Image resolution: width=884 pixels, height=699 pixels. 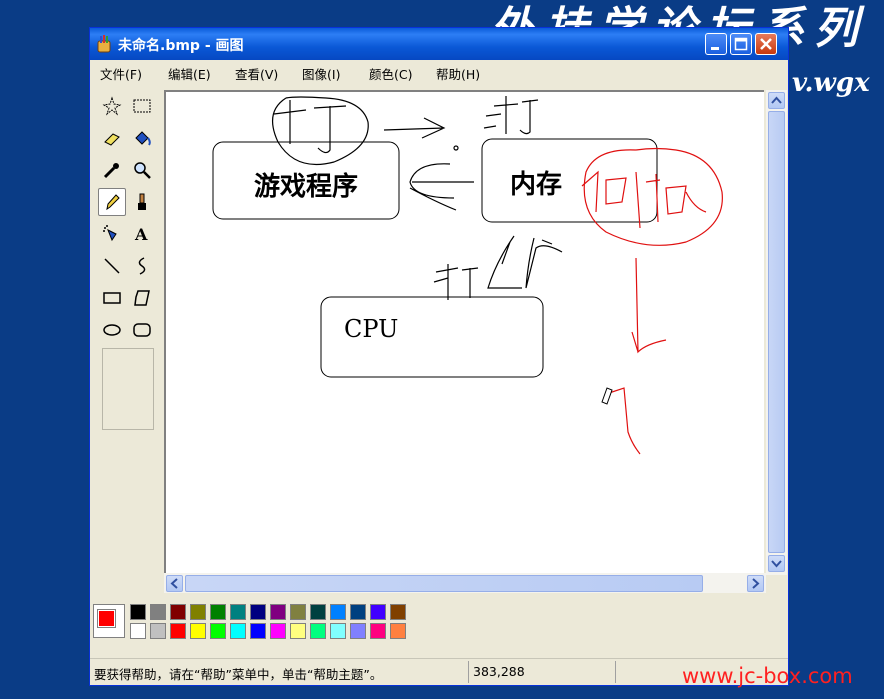 I want to click on vertical-scrollbar, so click(x=776, y=332).